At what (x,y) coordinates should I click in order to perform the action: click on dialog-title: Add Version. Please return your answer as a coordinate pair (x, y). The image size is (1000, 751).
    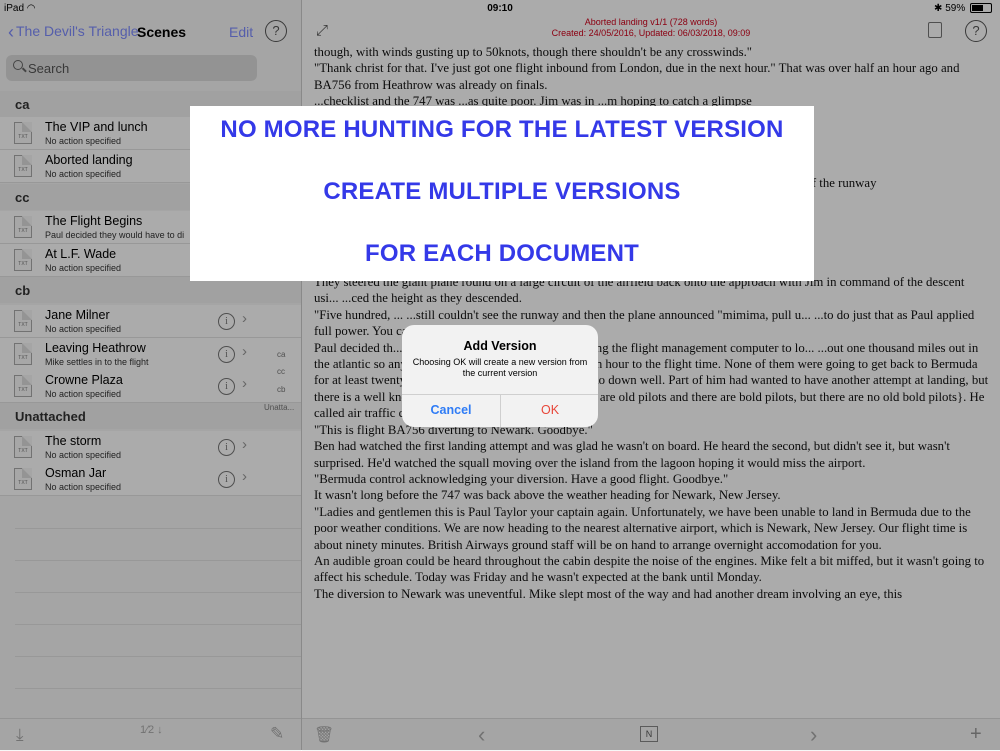
    Looking at the image, I should click on (500, 346).